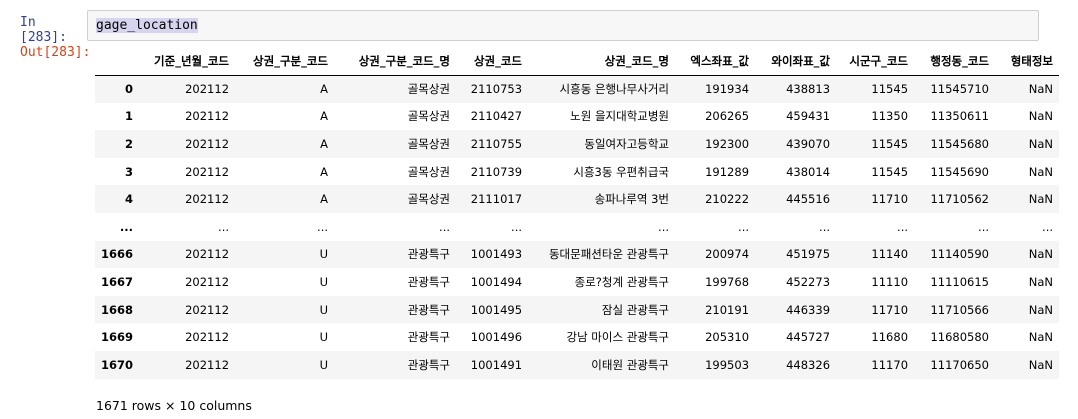 The width and height of the screenshot is (1078, 419). Describe the element at coordinates (117, 309) in the screenshot. I see `row-index: 1668` at that location.